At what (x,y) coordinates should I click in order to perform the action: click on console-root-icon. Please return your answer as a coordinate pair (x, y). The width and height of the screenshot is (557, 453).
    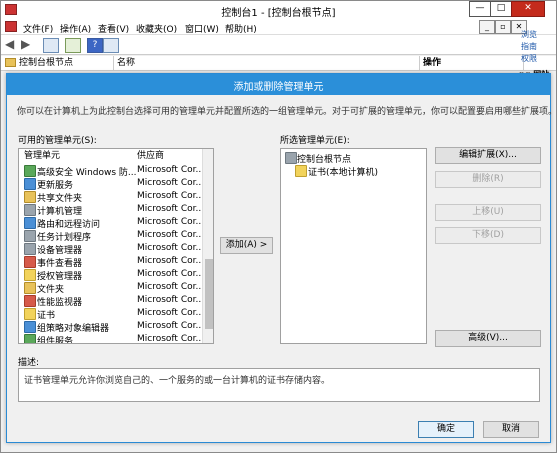
    Looking at the image, I should click on (291, 158).